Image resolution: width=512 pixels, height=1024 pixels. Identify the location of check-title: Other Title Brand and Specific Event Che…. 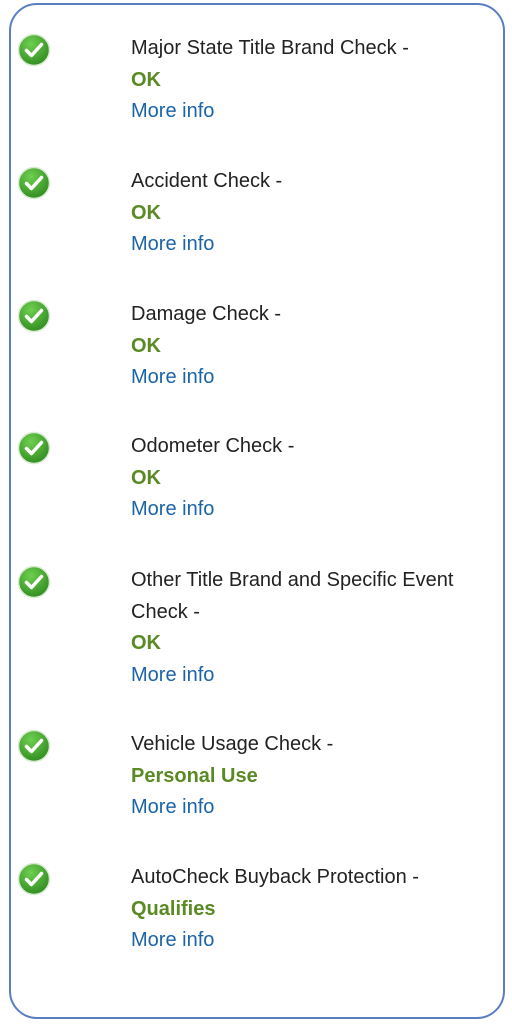
(292, 596).